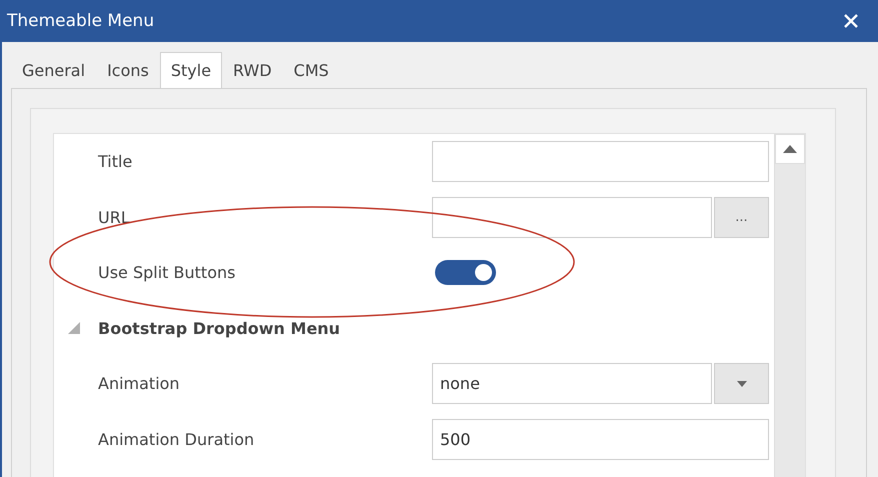 The height and width of the screenshot is (477, 878). I want to click on property-label: Title, so click(116, 162).